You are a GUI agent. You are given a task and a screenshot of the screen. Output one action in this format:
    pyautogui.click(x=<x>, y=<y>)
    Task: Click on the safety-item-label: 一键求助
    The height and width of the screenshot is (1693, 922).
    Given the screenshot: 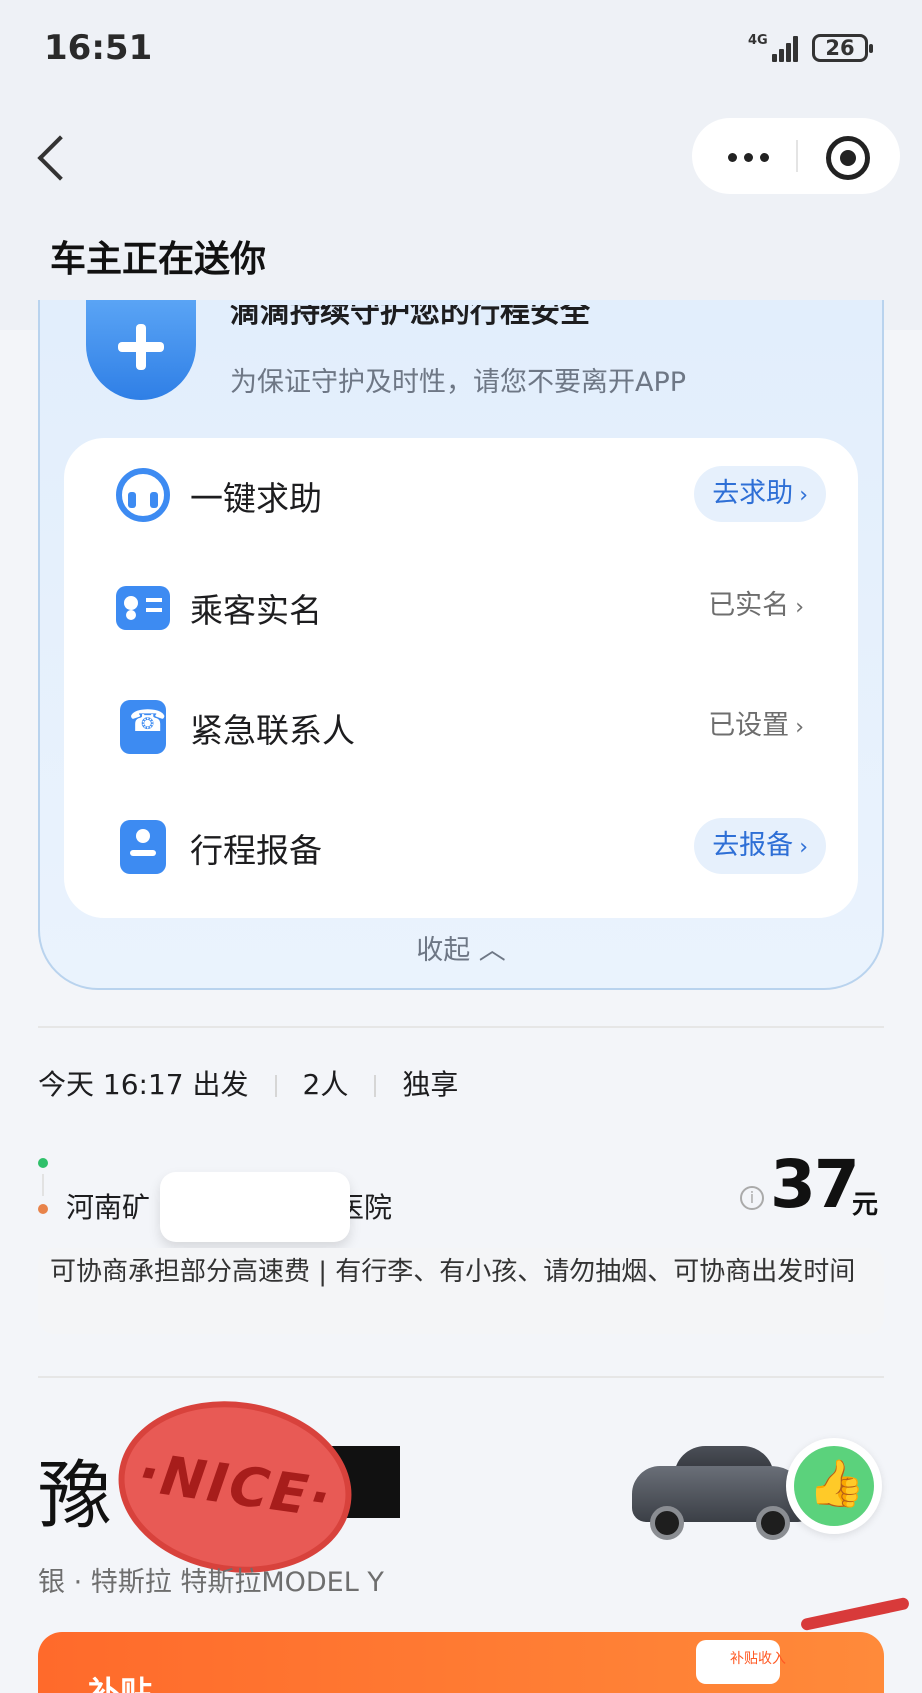 What is the action you would take?
    pyautogui.click(x=256, y=498)
    